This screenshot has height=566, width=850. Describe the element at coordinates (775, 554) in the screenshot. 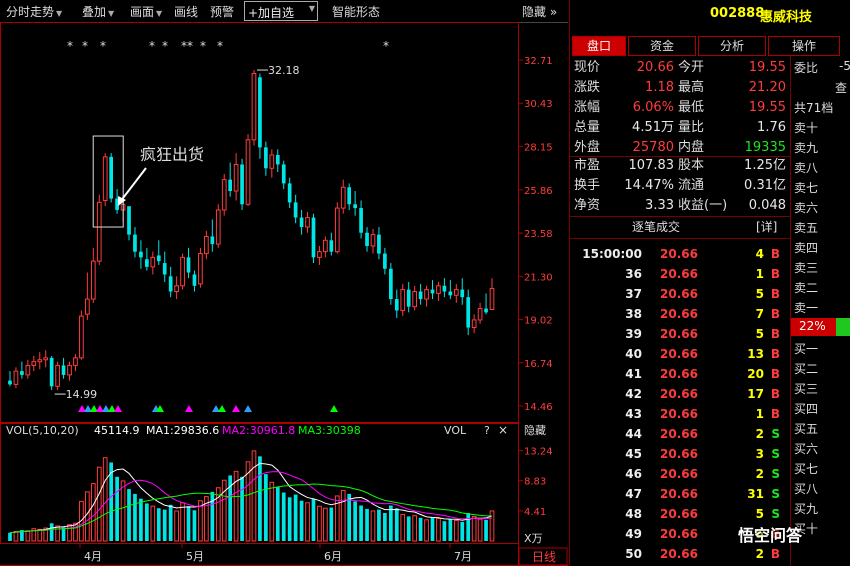

I see `tick-side: B` at that location.